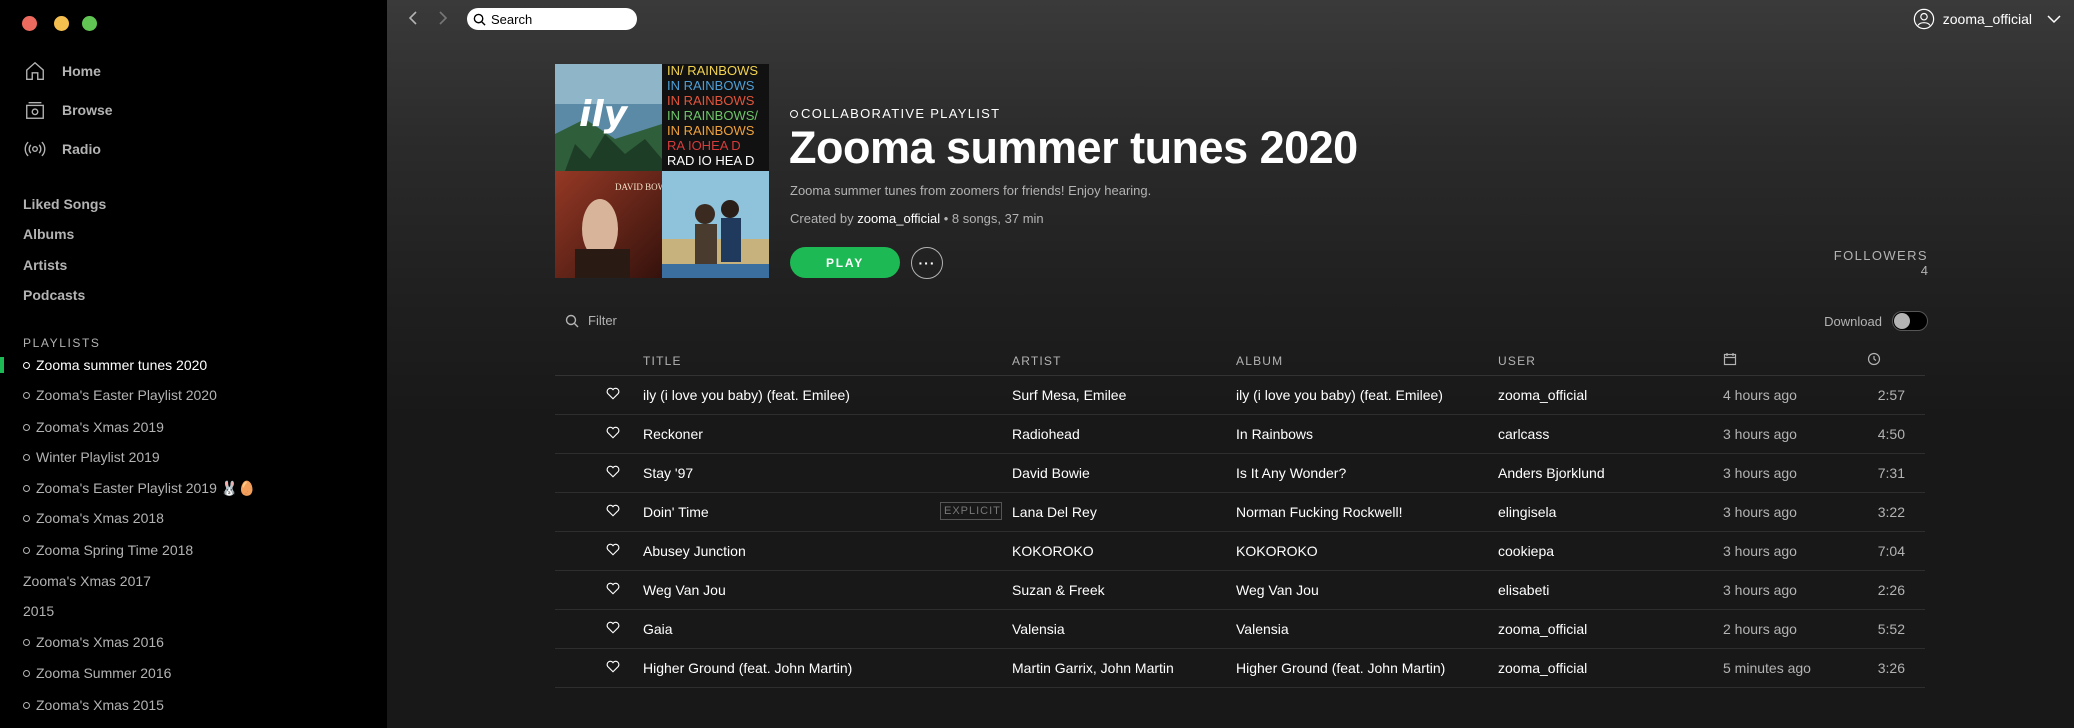  Describe the element at coordinates (684, 590) in the screenshot. I see `track-title: Weg Van Jou` at that location.